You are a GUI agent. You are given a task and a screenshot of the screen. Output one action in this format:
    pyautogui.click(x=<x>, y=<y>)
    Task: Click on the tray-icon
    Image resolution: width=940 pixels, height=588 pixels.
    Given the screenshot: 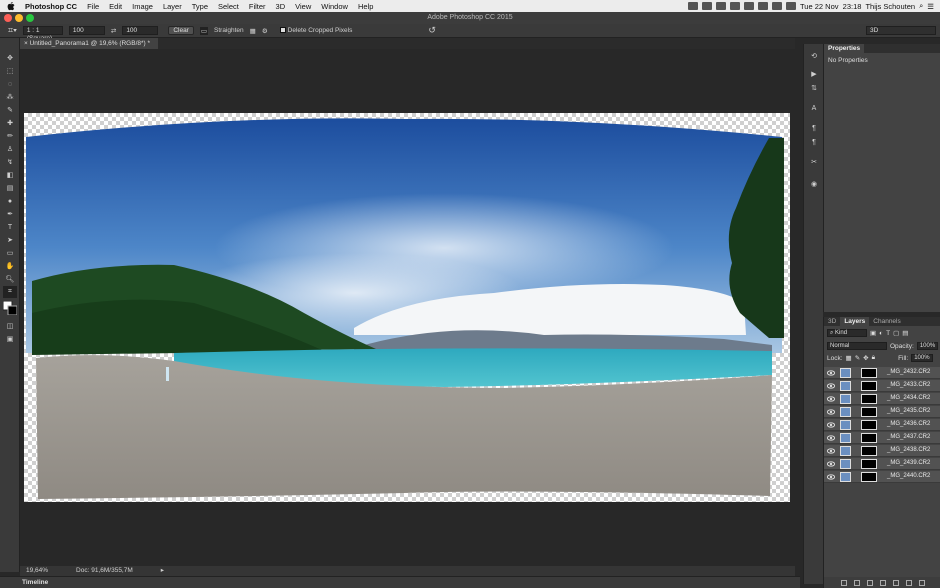 What is the action you would take?
    pyautogui.click(x=721, y=6)
    